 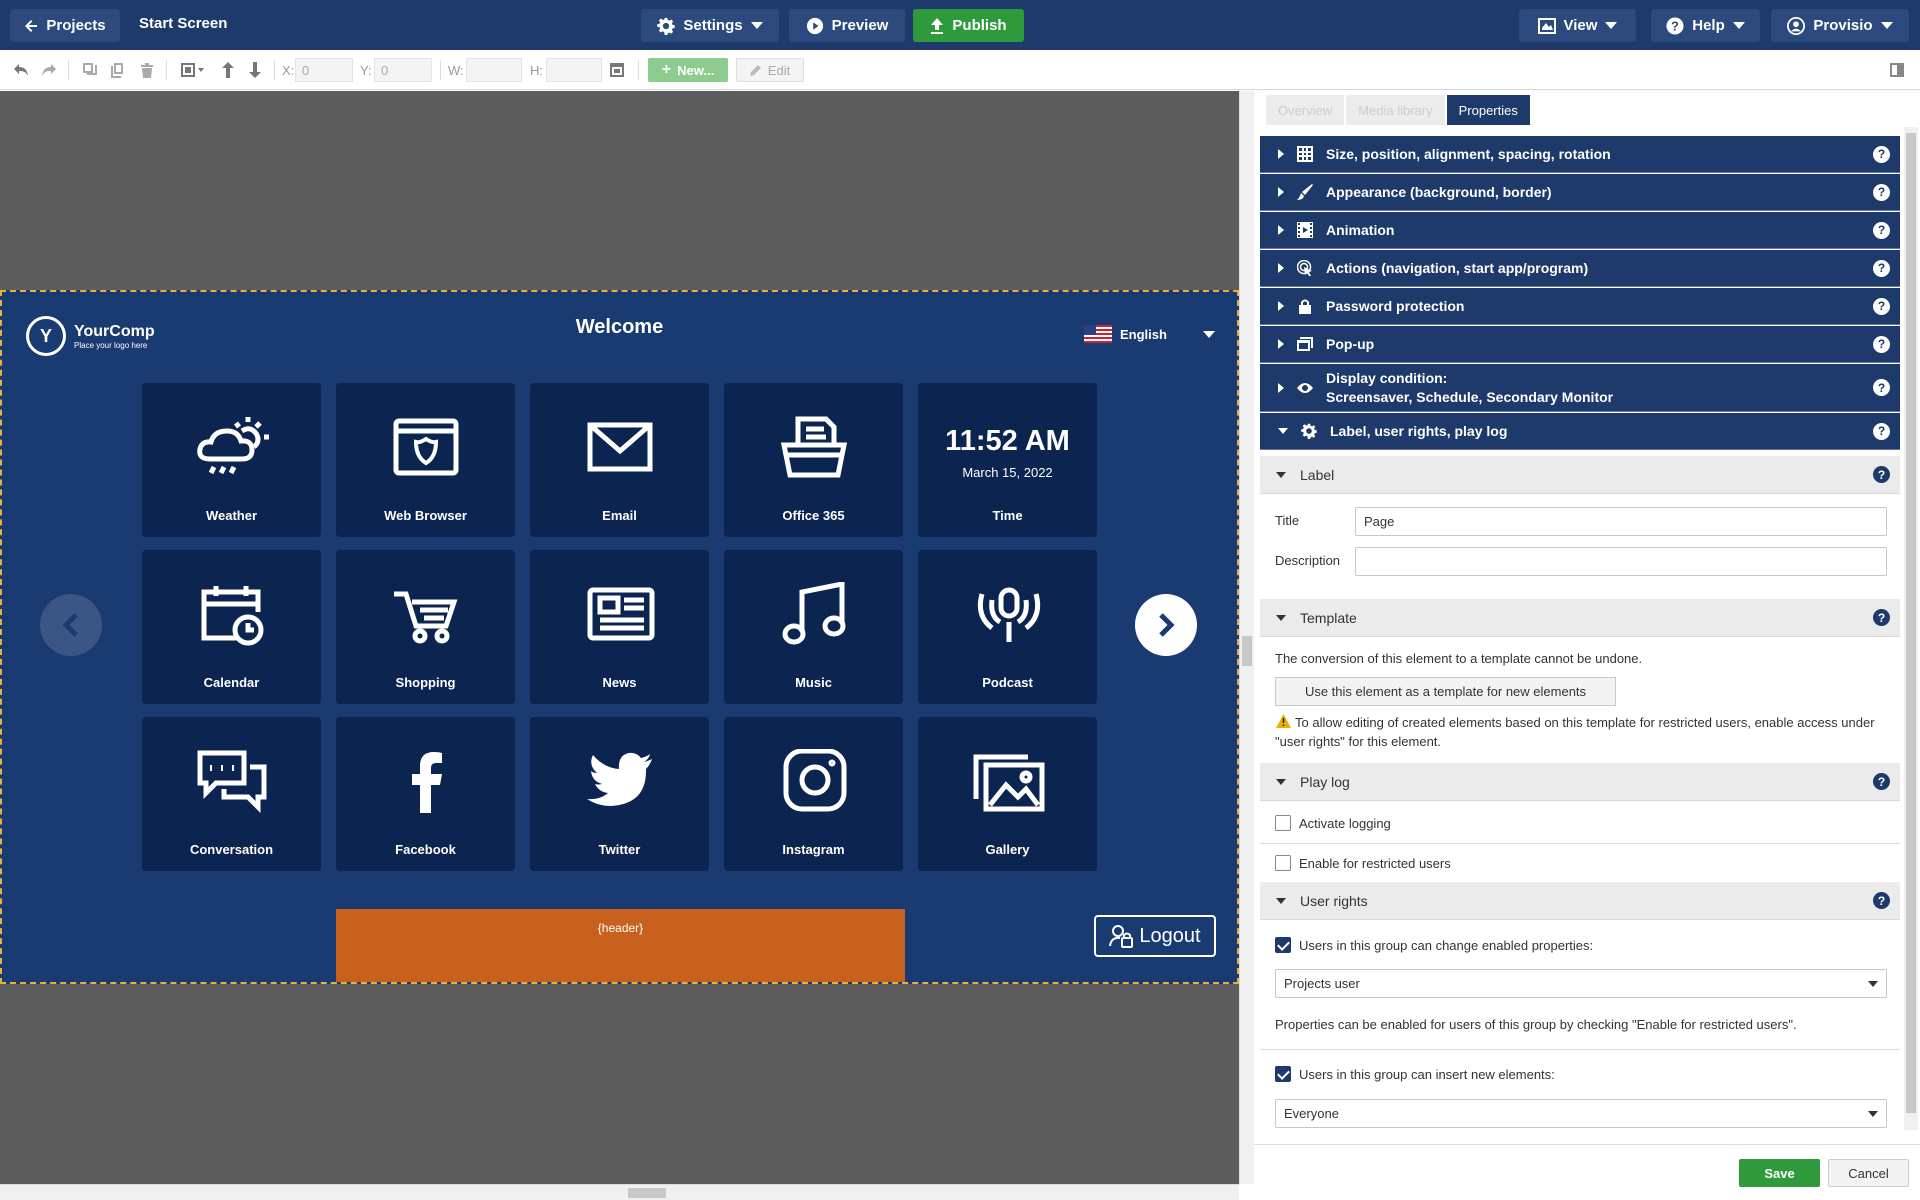 What do you see at coordinates (1007, 794) in the screenshot?
I see `tile-gallery: Gallery` at bounding box center [1007, 794].